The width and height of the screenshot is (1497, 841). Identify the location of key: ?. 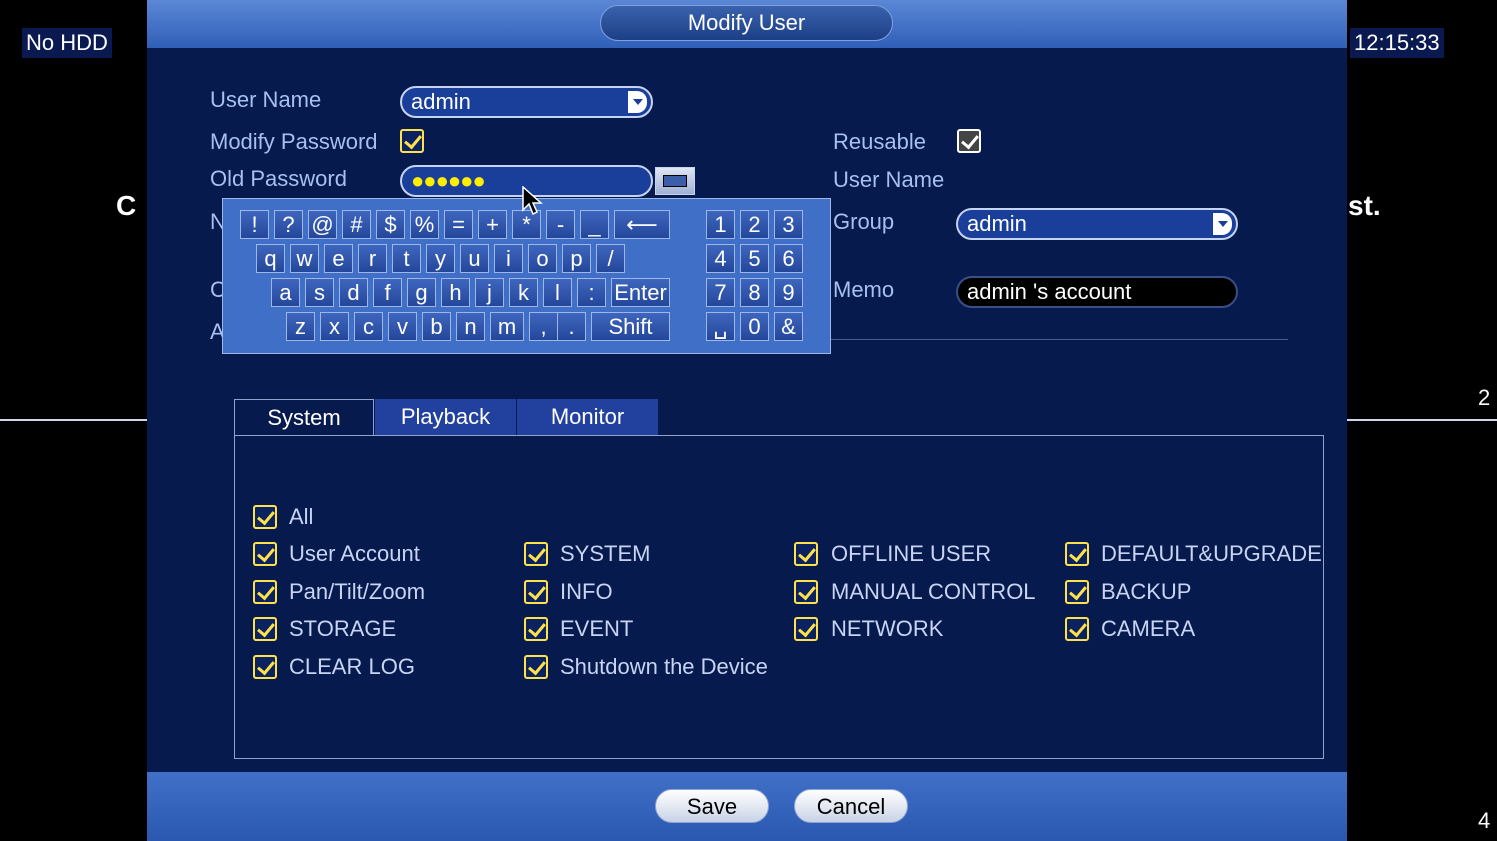
(288, 224).